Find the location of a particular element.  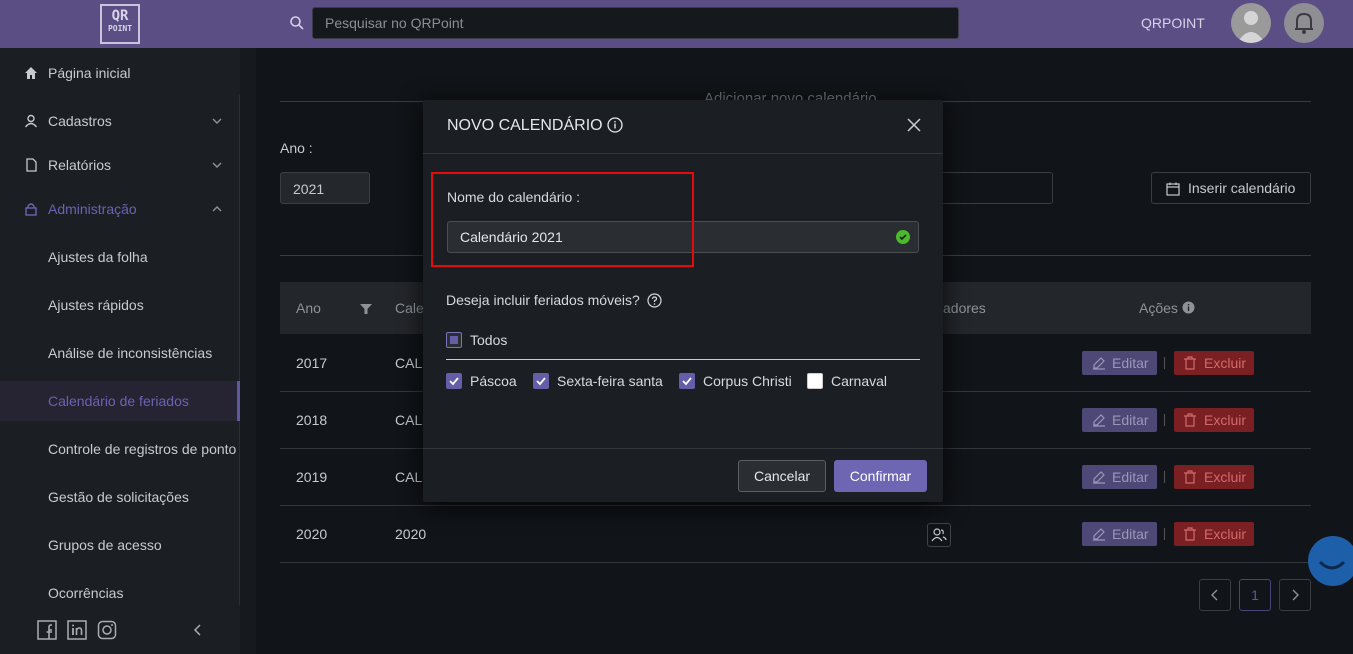

prev-page-button is located at coordinates (1215, 595).